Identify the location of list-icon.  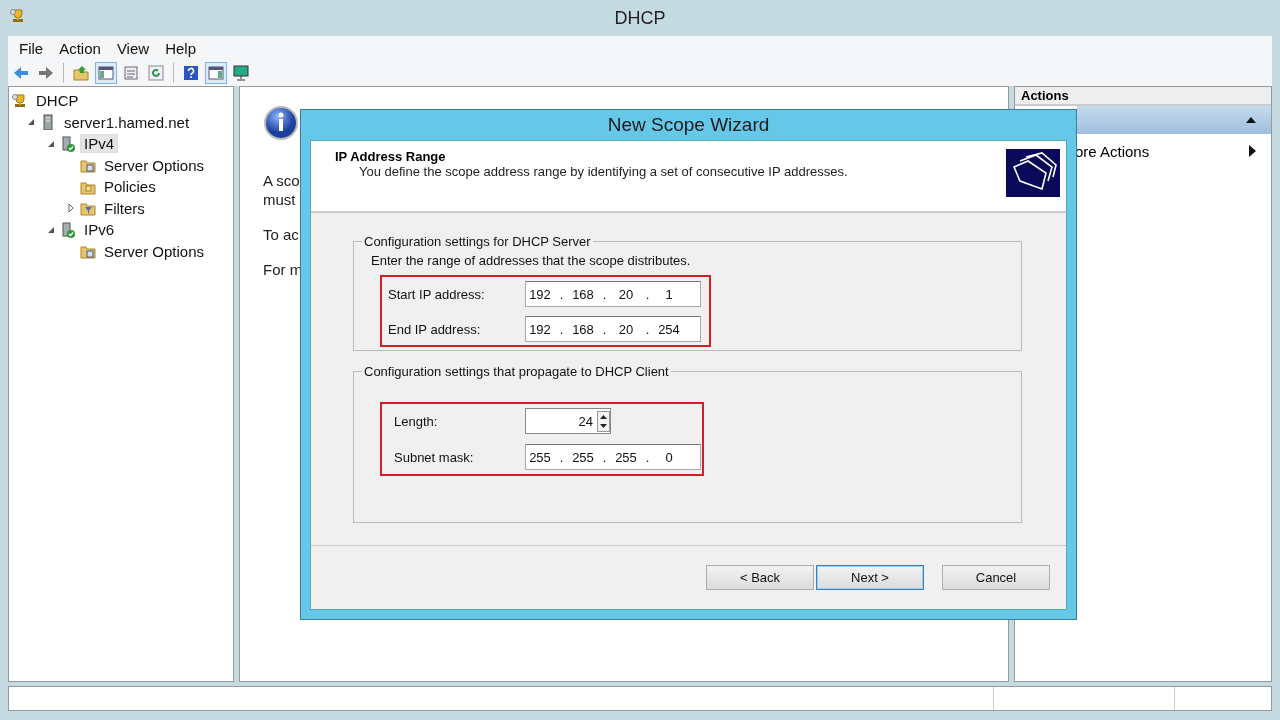
(131, 73).